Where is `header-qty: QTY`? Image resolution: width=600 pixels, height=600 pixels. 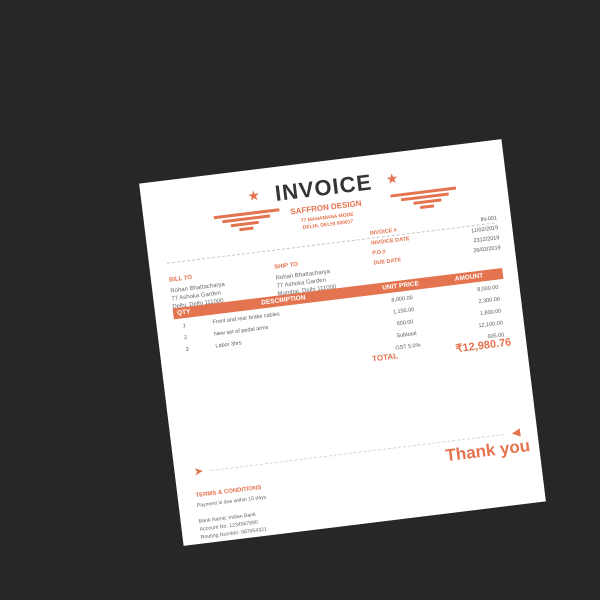
header-qty: QTY is located at coordinates (183, 312).